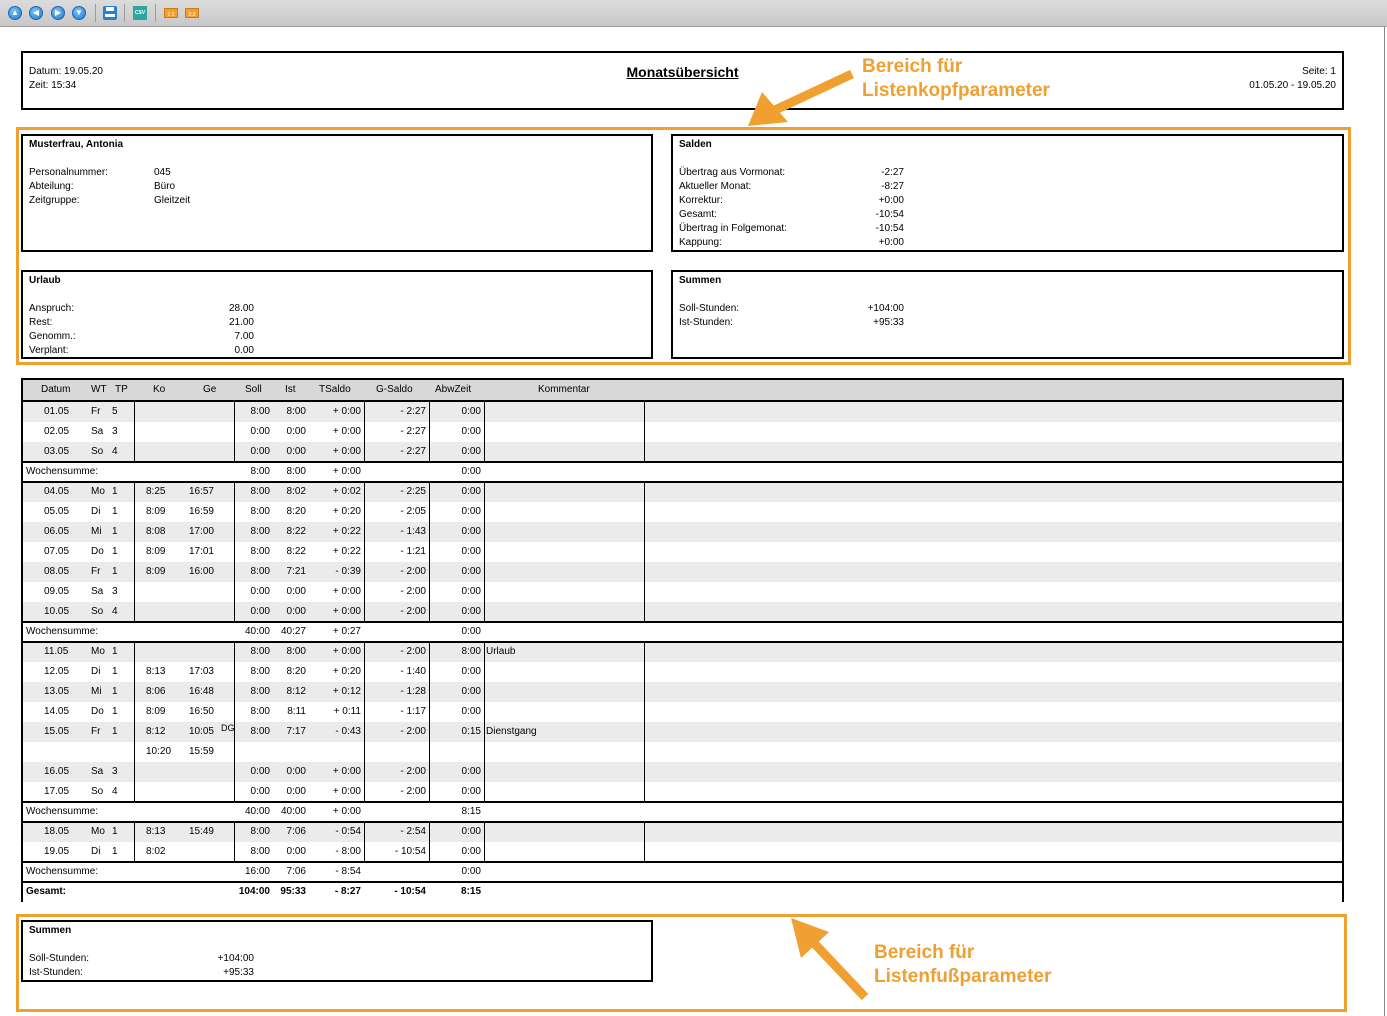 The image size is (1387, 1016). Describe the element at coordinates (956, 90) in the screenshot. I see `callout-line: Listenkopfparameter` at that location.